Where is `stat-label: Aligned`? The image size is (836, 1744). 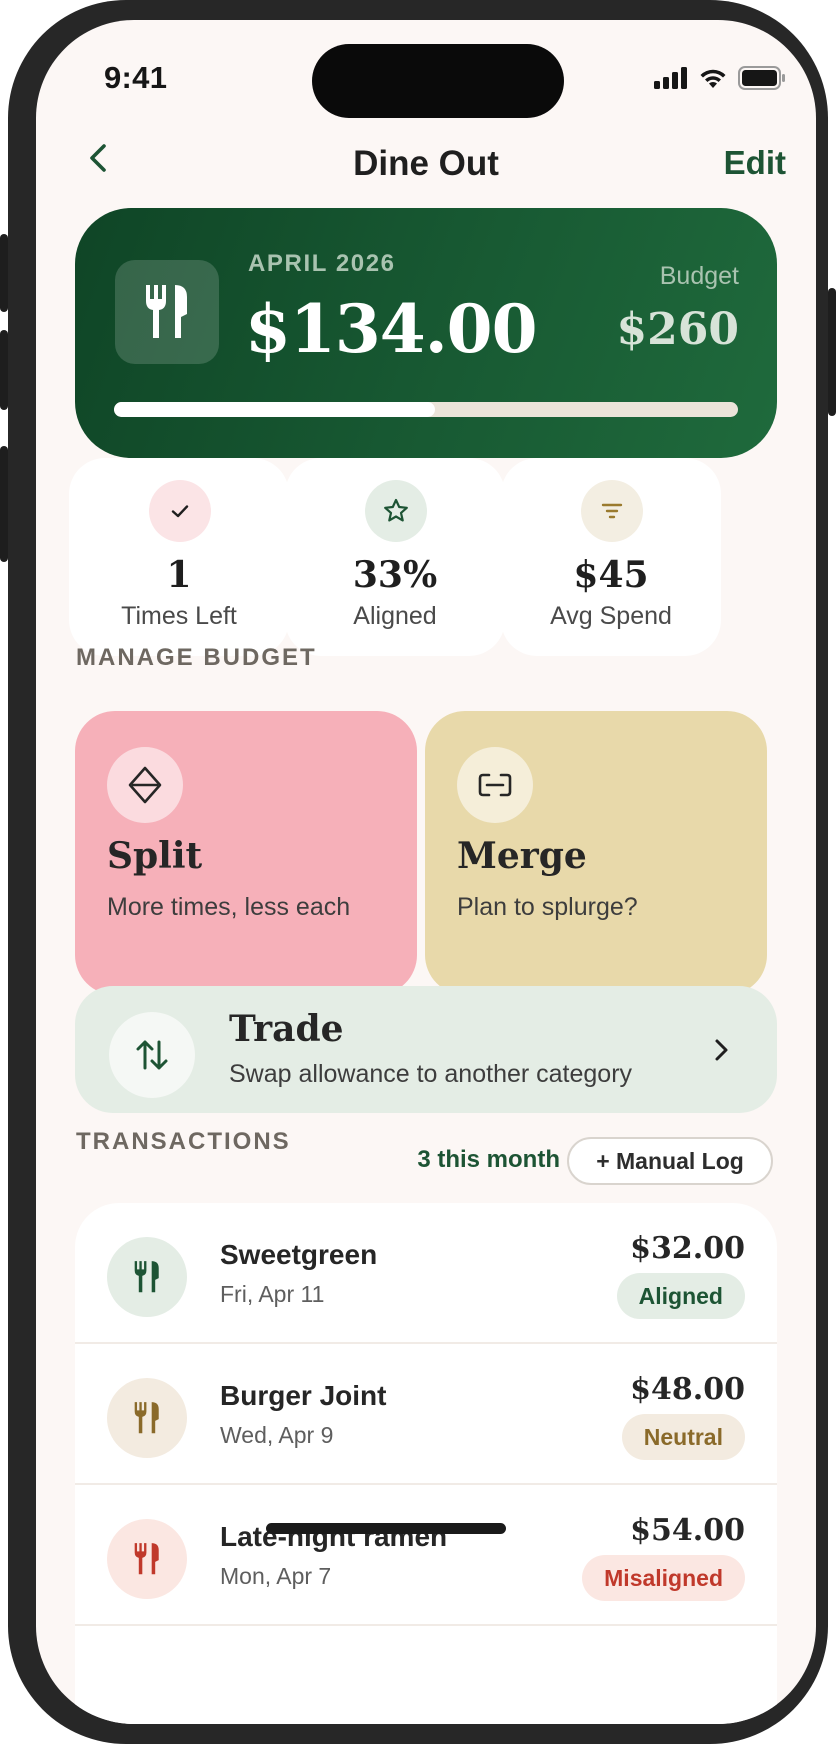 stat-label: Aligned is located at coordinates (395, 616).